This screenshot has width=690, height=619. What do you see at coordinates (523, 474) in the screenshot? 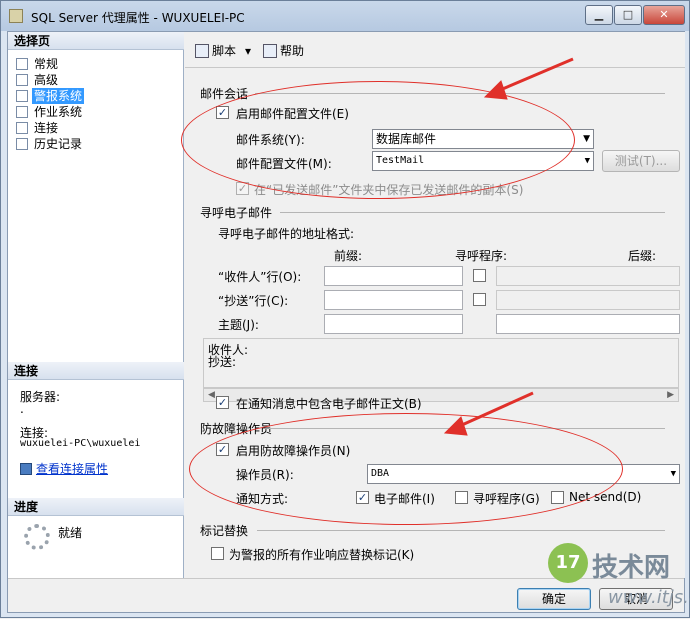
I see `operator-select: DBA ▼` at bounding box center [523, 474].